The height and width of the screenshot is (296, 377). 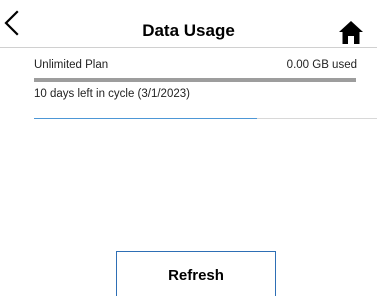 I want to click on cycle-info: 10 days left in cycle (3/1/2023), so click(x=112, y=94).